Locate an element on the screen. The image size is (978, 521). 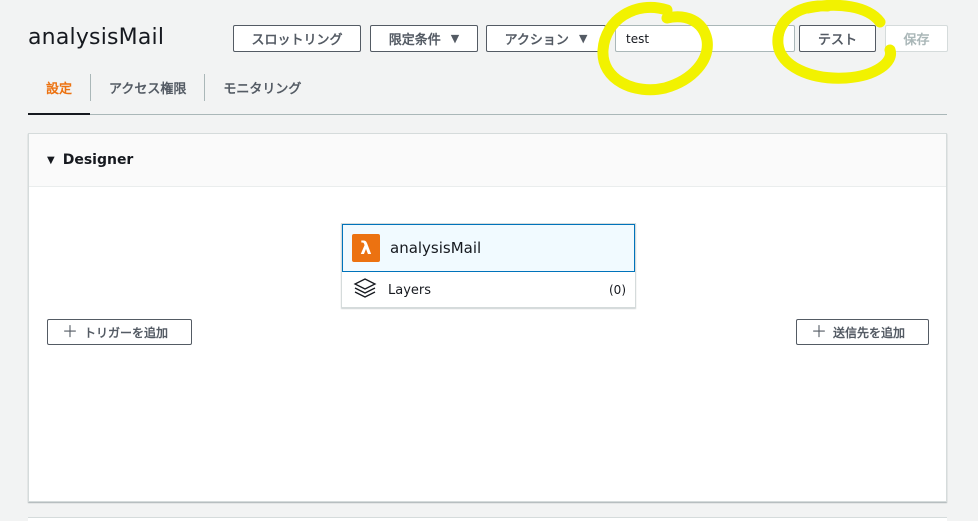
tab-monitoring-label: モニタリング is located at coordinates (262, 89).